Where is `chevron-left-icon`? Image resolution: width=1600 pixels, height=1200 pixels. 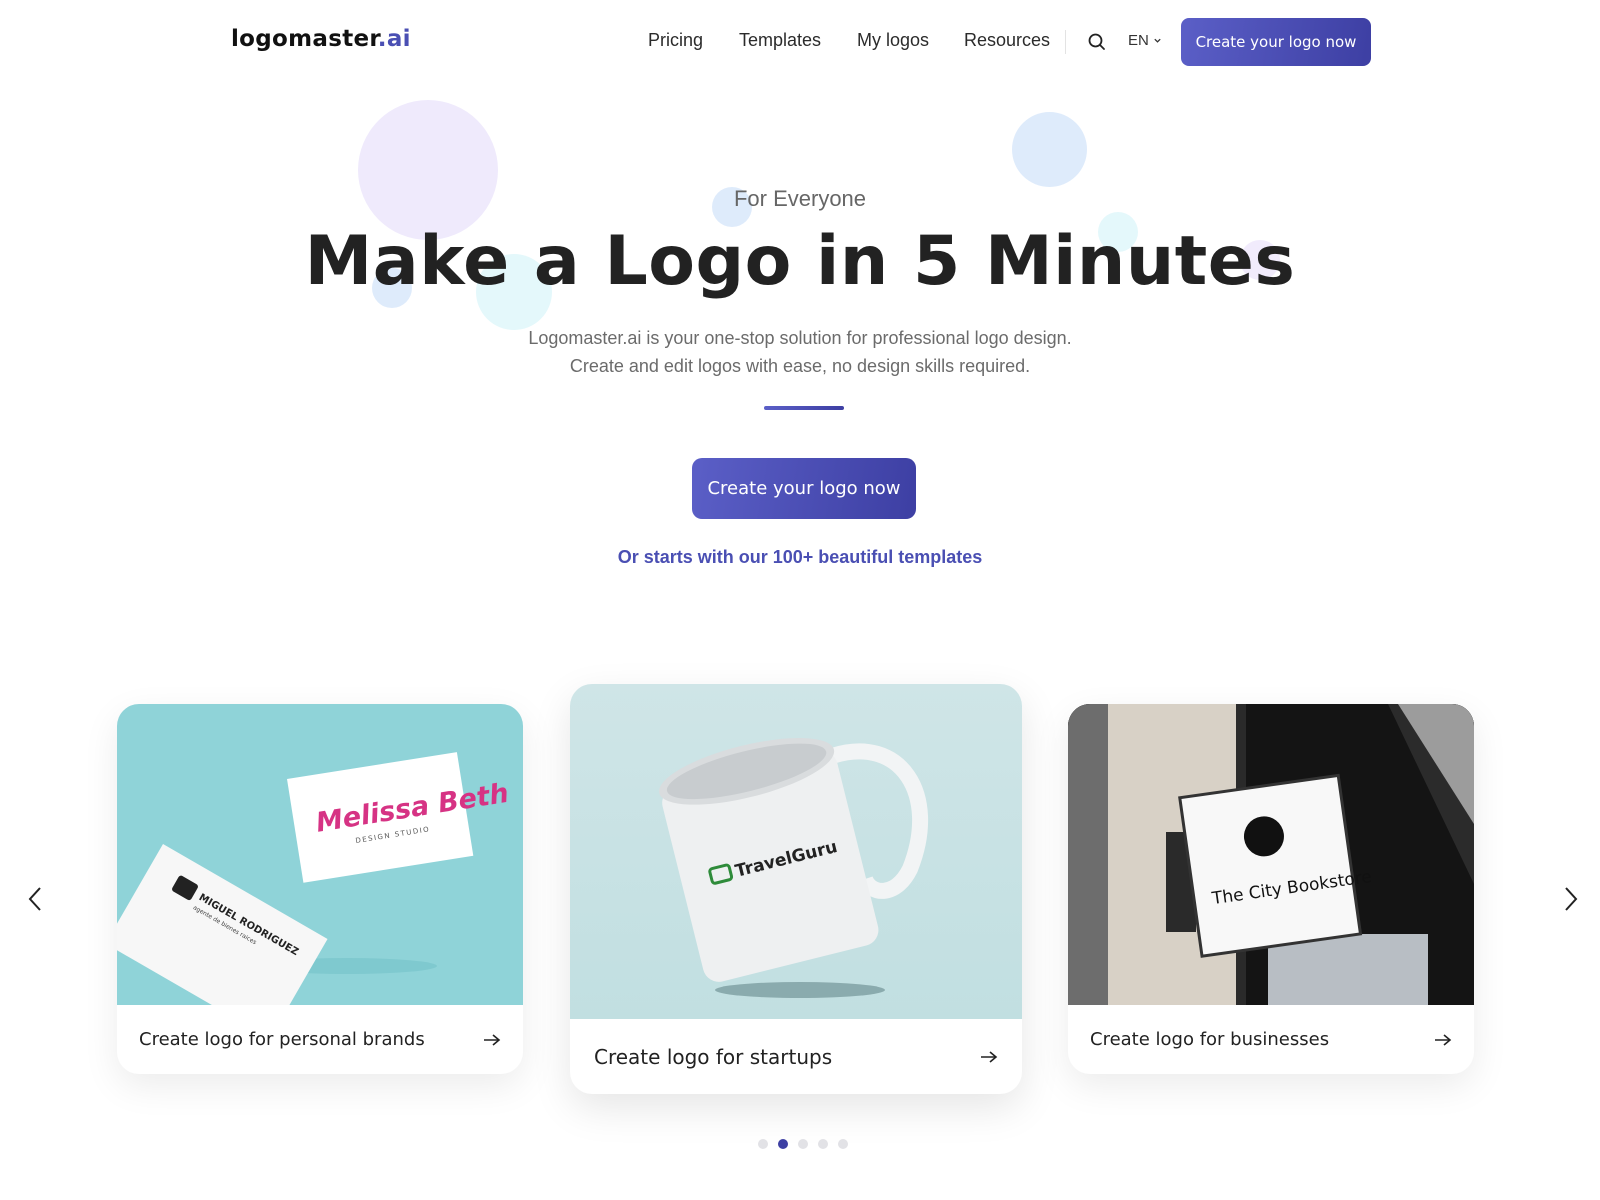 chevron-left-icon is located at coordinates (34, 899).